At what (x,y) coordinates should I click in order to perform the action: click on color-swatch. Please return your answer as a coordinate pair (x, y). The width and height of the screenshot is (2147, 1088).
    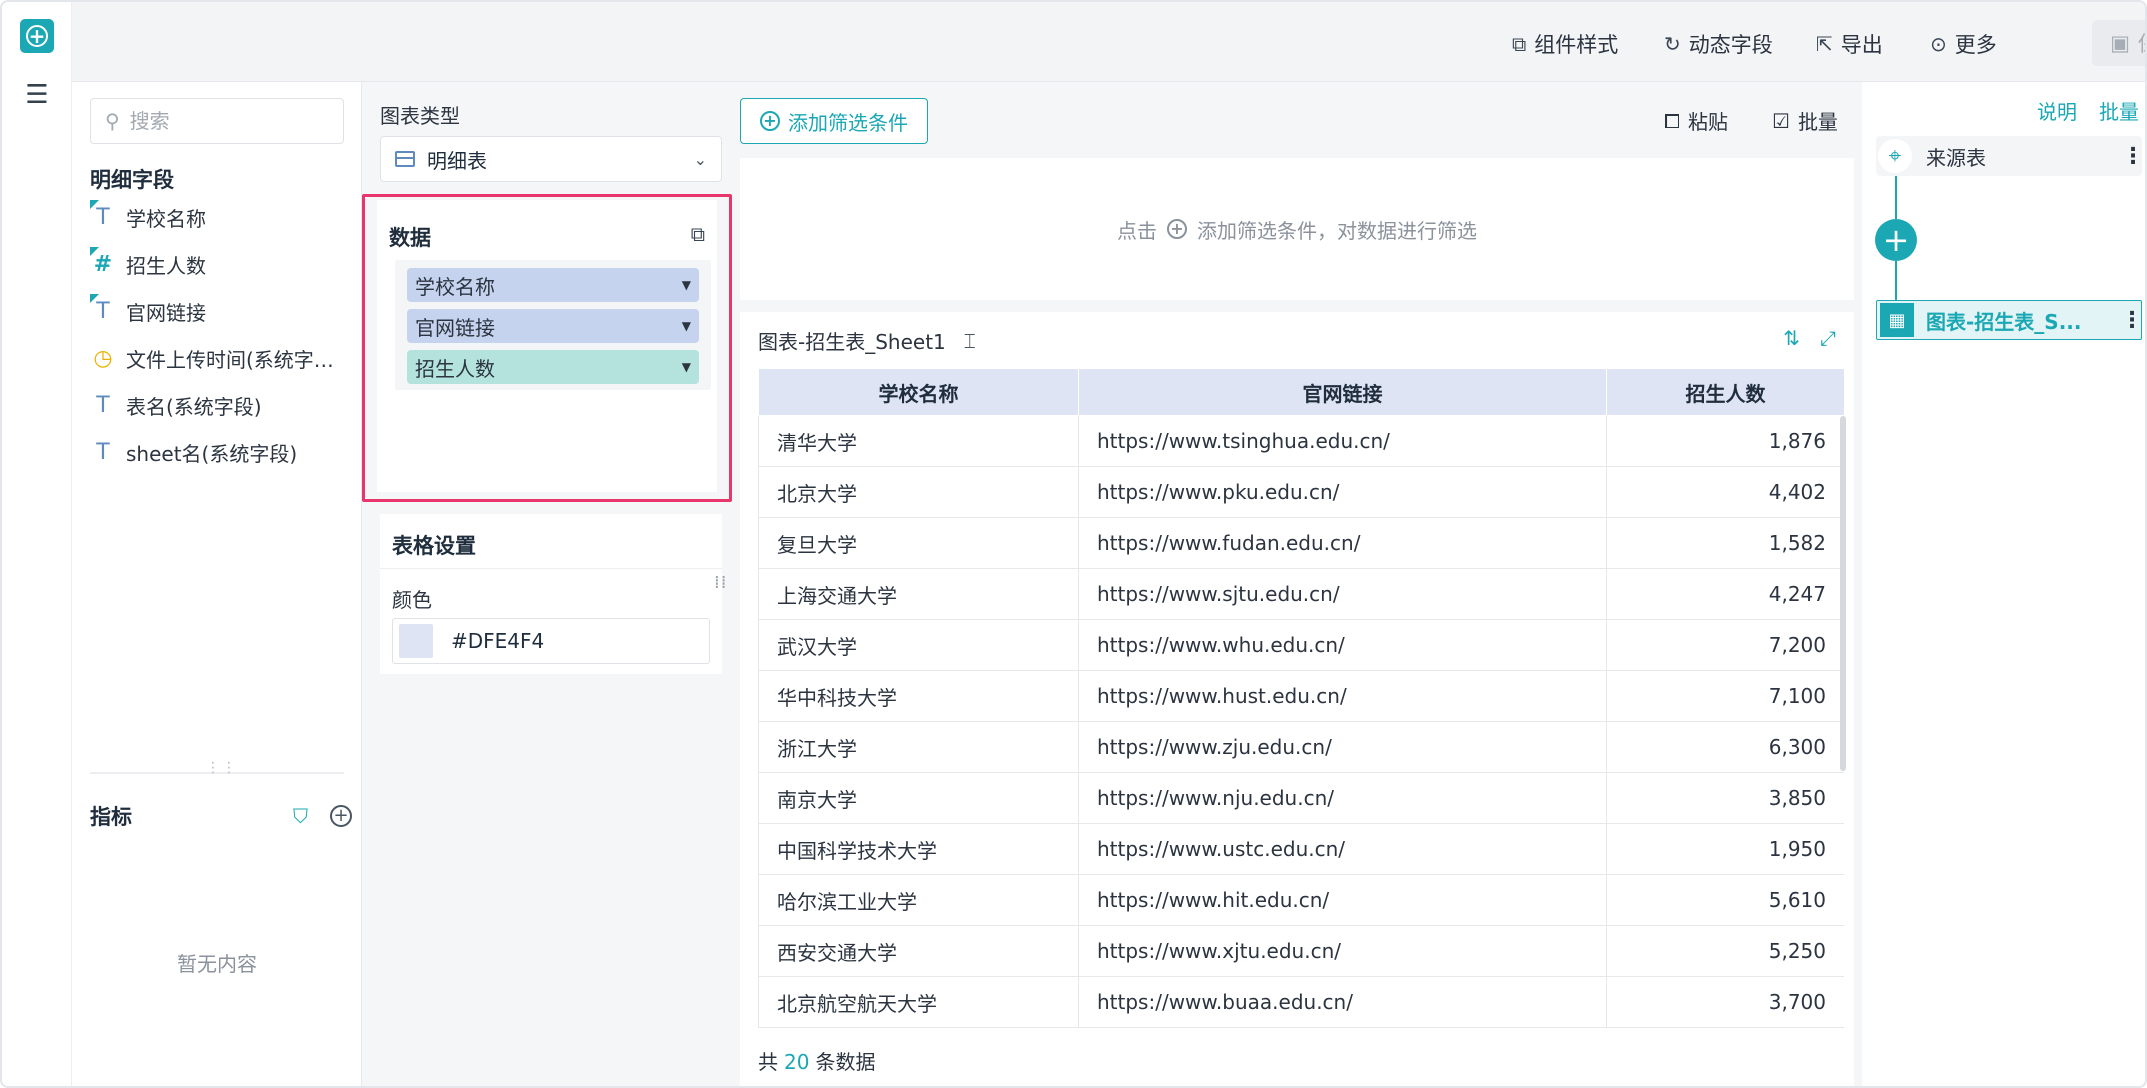
    Looking at the image, I should click on (416, 641).